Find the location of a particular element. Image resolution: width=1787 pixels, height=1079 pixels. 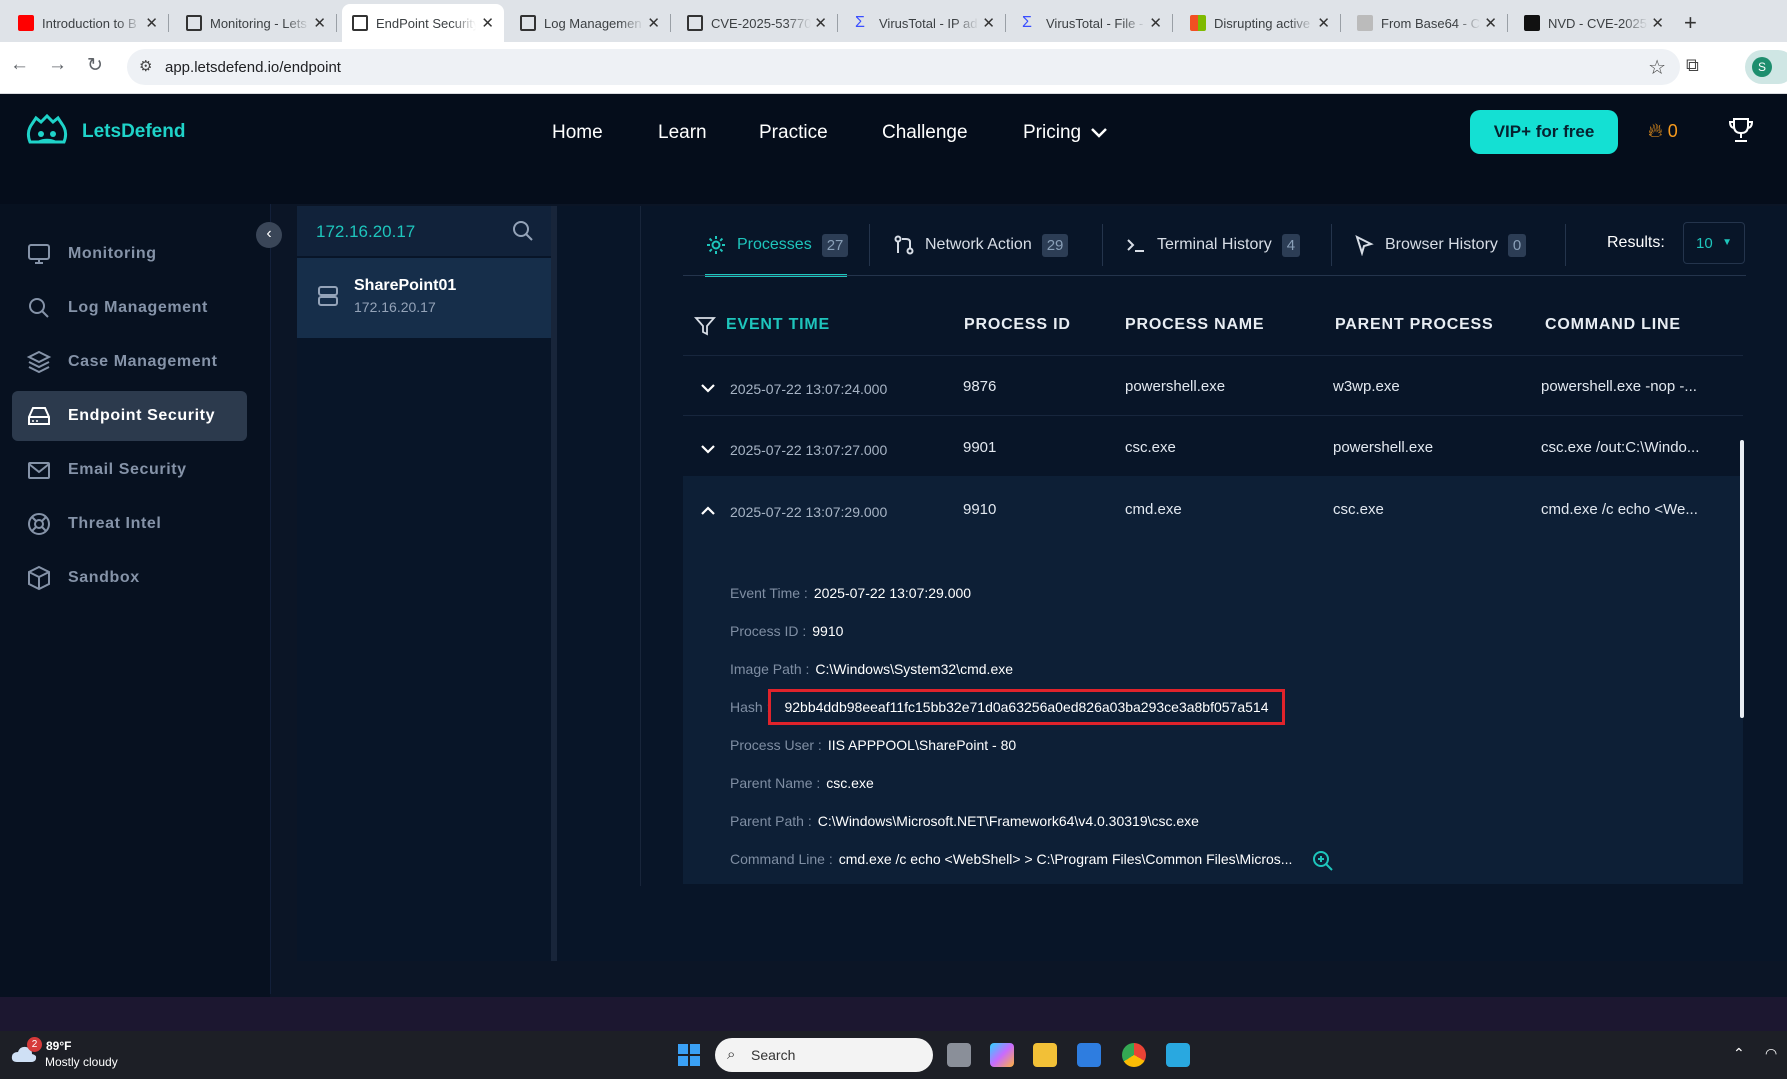

task-view-icon is located at coordinates (959, 1055).